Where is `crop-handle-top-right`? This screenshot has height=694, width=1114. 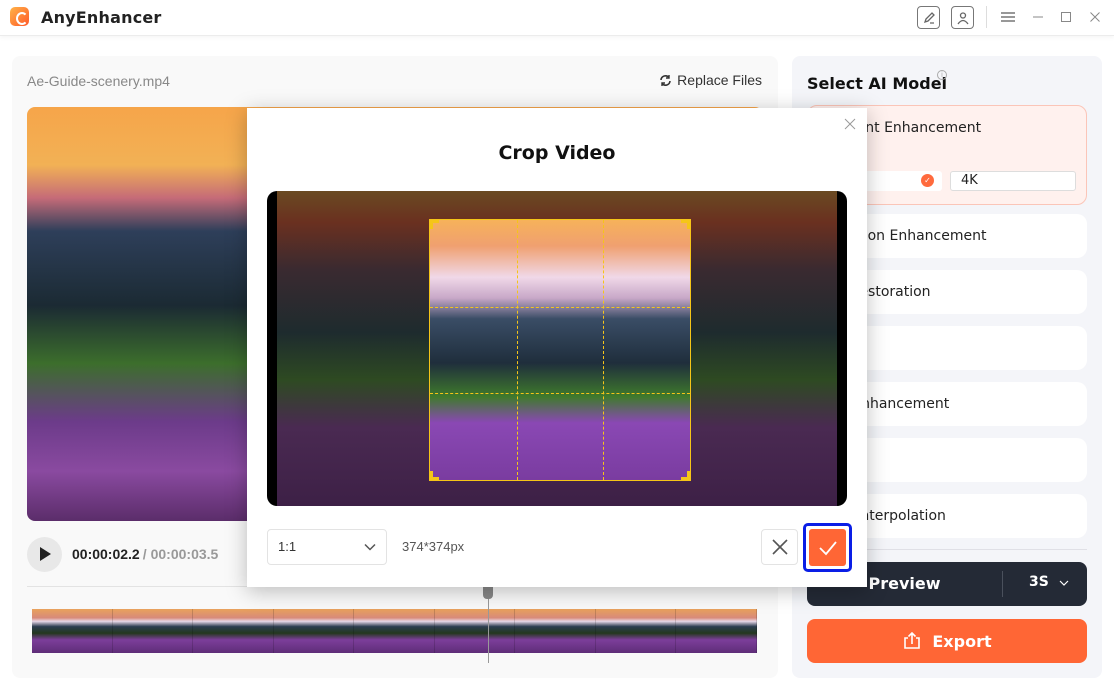 crop-handle-top-right is located at coordinates (685, 224).